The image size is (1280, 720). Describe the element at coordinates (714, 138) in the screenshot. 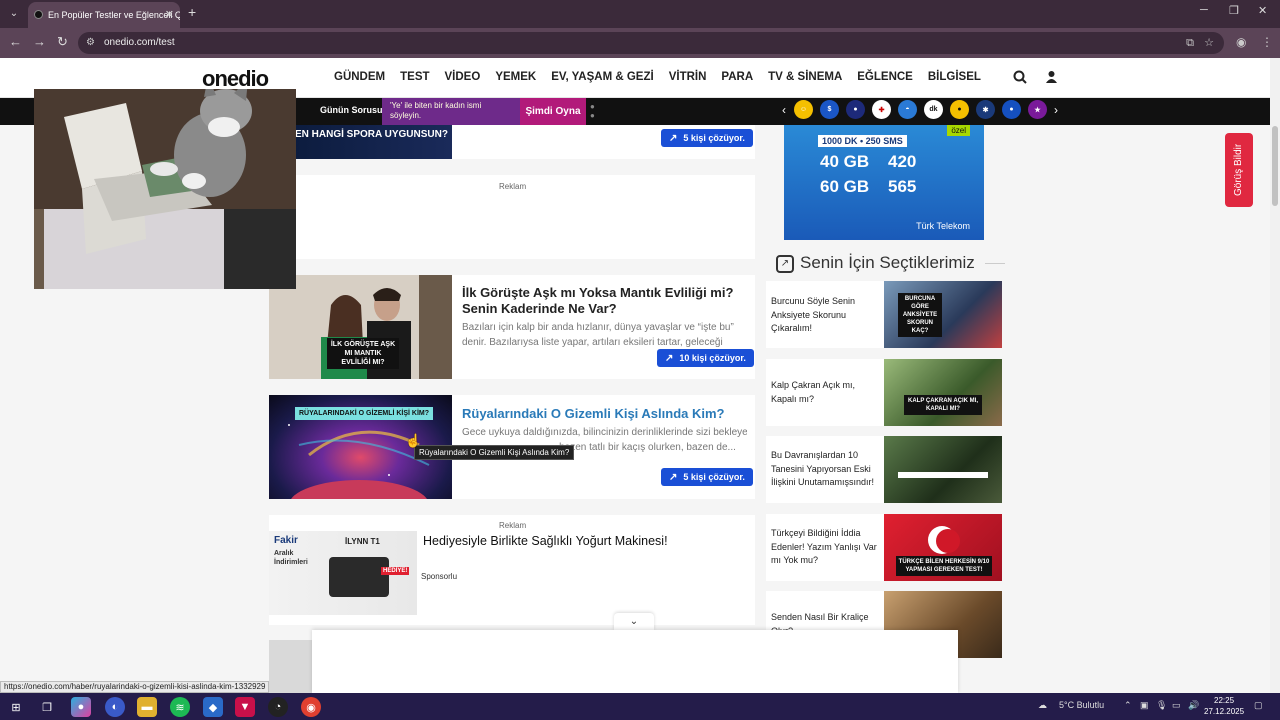

I see `solve-count-text: 5 kişi çözüyor.` at that location.